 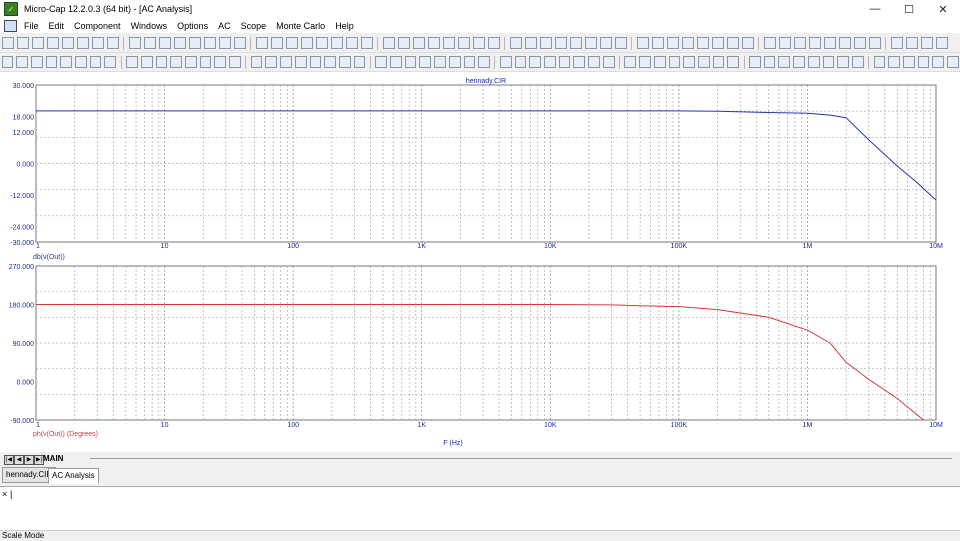 I want to click on menu-monte-carlo: Monte Carlo, so click(x=300, y=26).